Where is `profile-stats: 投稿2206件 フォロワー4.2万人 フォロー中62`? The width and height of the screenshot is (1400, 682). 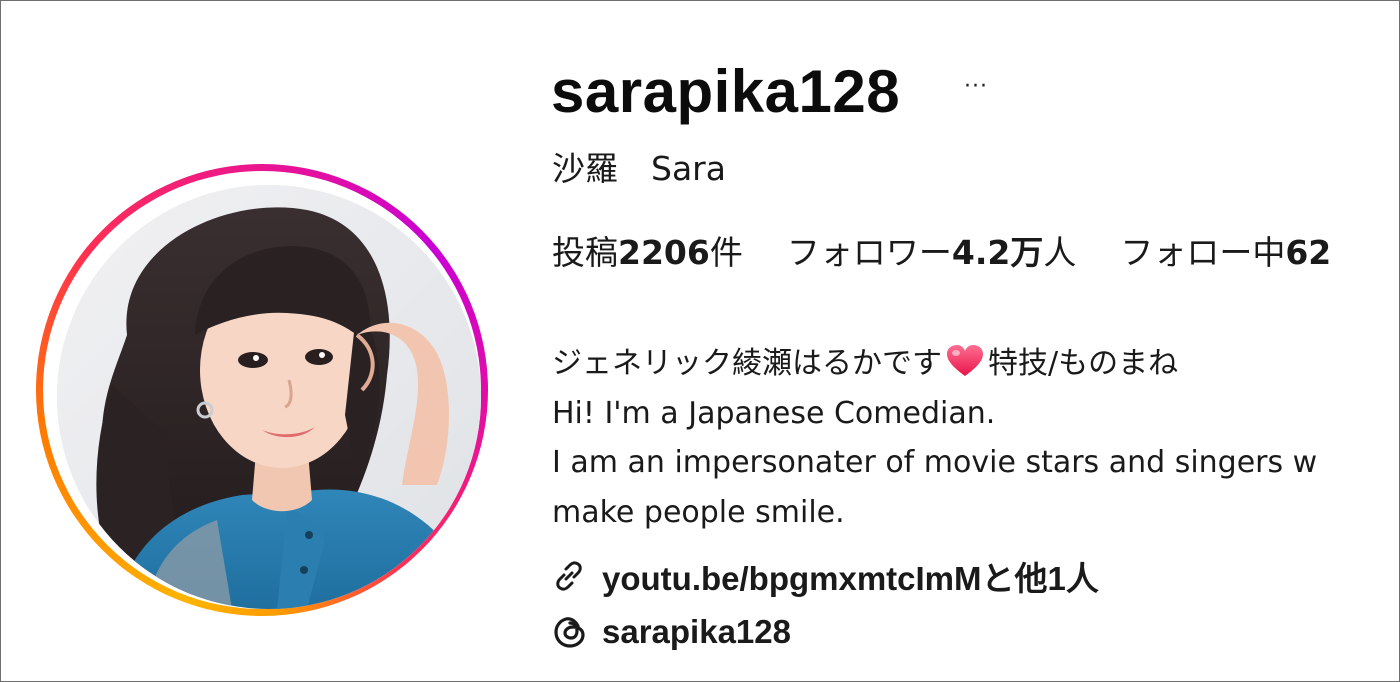
profile-stats: 投稿2206件 フォロワー4.2万人 フォロー中62 is located at coordinates (963, 253).